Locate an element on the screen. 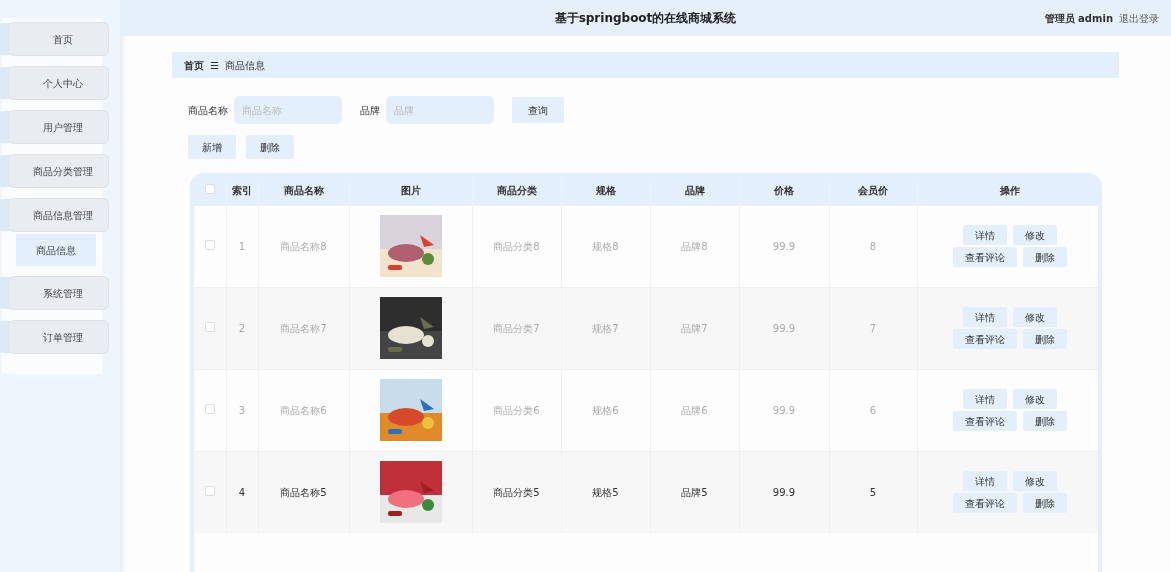 This screenshot has width=1171, height=572. action-button: 新增 is located at coordinates (212, 147).